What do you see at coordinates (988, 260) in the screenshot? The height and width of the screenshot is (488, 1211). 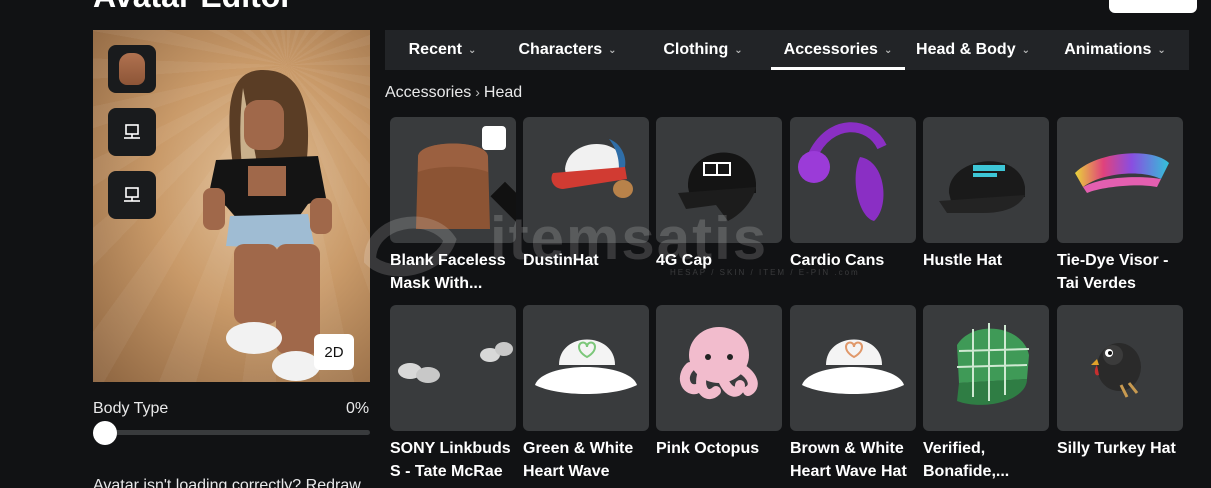 I see `item-name: Hustle Hat` at bounding box center [988, 260].